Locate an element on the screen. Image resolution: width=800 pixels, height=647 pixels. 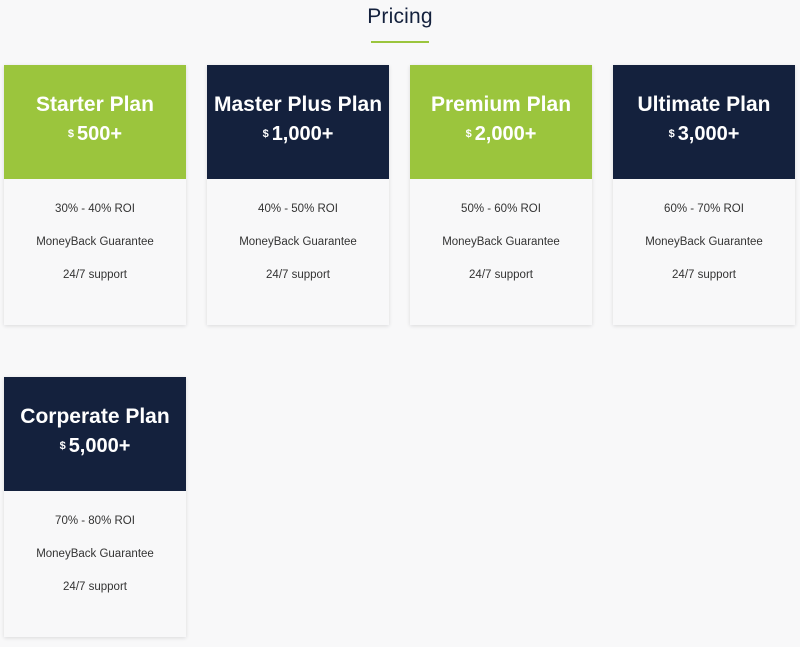
card-header: Master Plus Plan $1,000+ is located at coordinates (298, 122).